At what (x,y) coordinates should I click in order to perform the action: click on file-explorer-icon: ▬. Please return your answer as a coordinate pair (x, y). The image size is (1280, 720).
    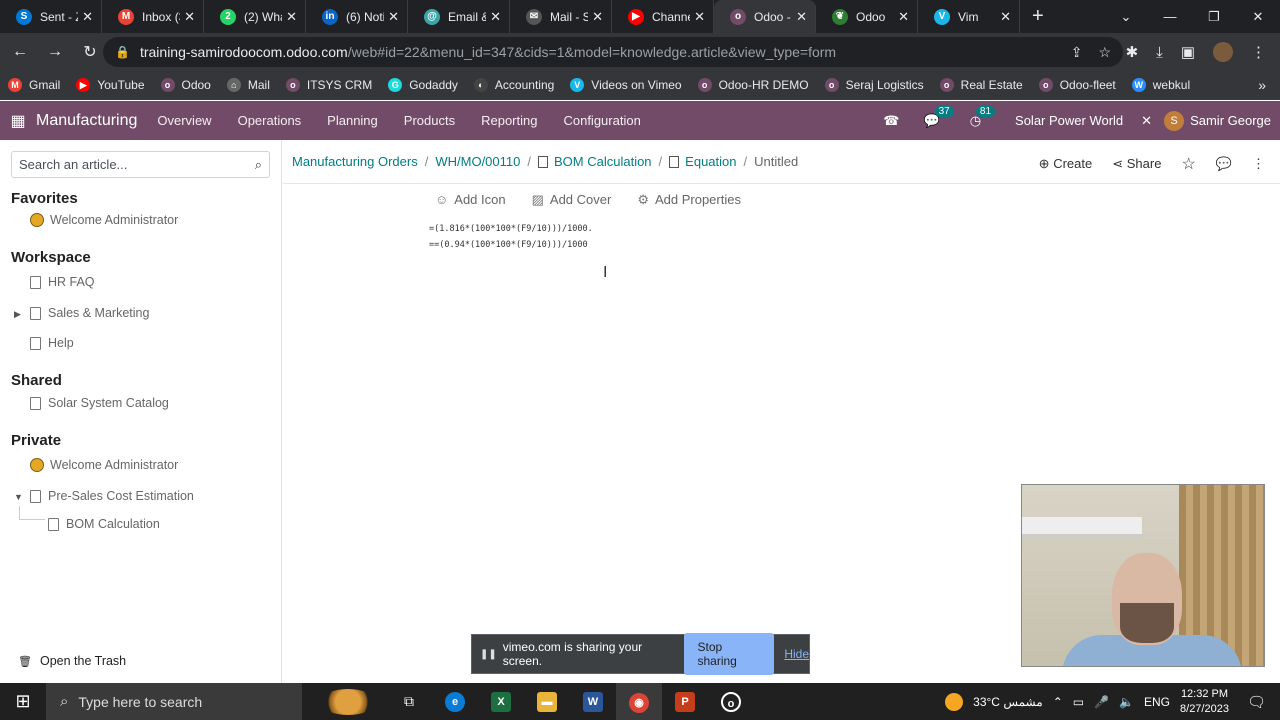
    Looking at the image, I should click on (547, 701).